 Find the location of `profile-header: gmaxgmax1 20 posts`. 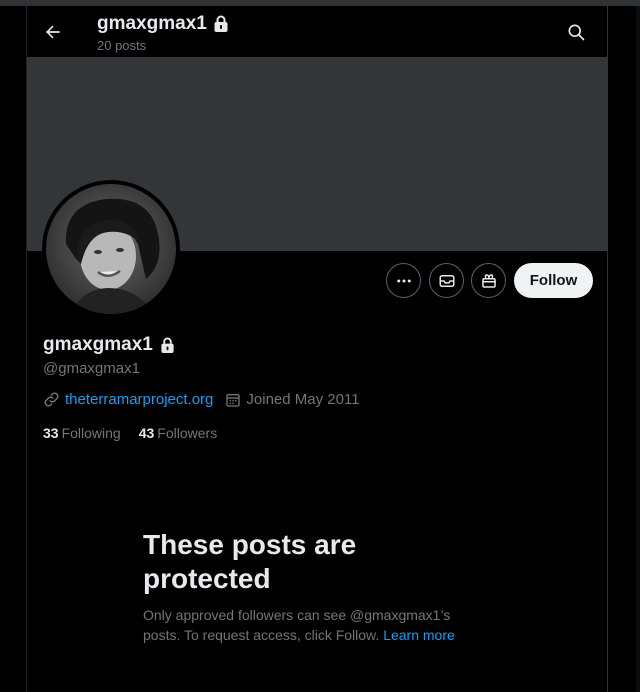

profile-header: gmaxgmax1 20 posts is located at coordinates (317, 31).